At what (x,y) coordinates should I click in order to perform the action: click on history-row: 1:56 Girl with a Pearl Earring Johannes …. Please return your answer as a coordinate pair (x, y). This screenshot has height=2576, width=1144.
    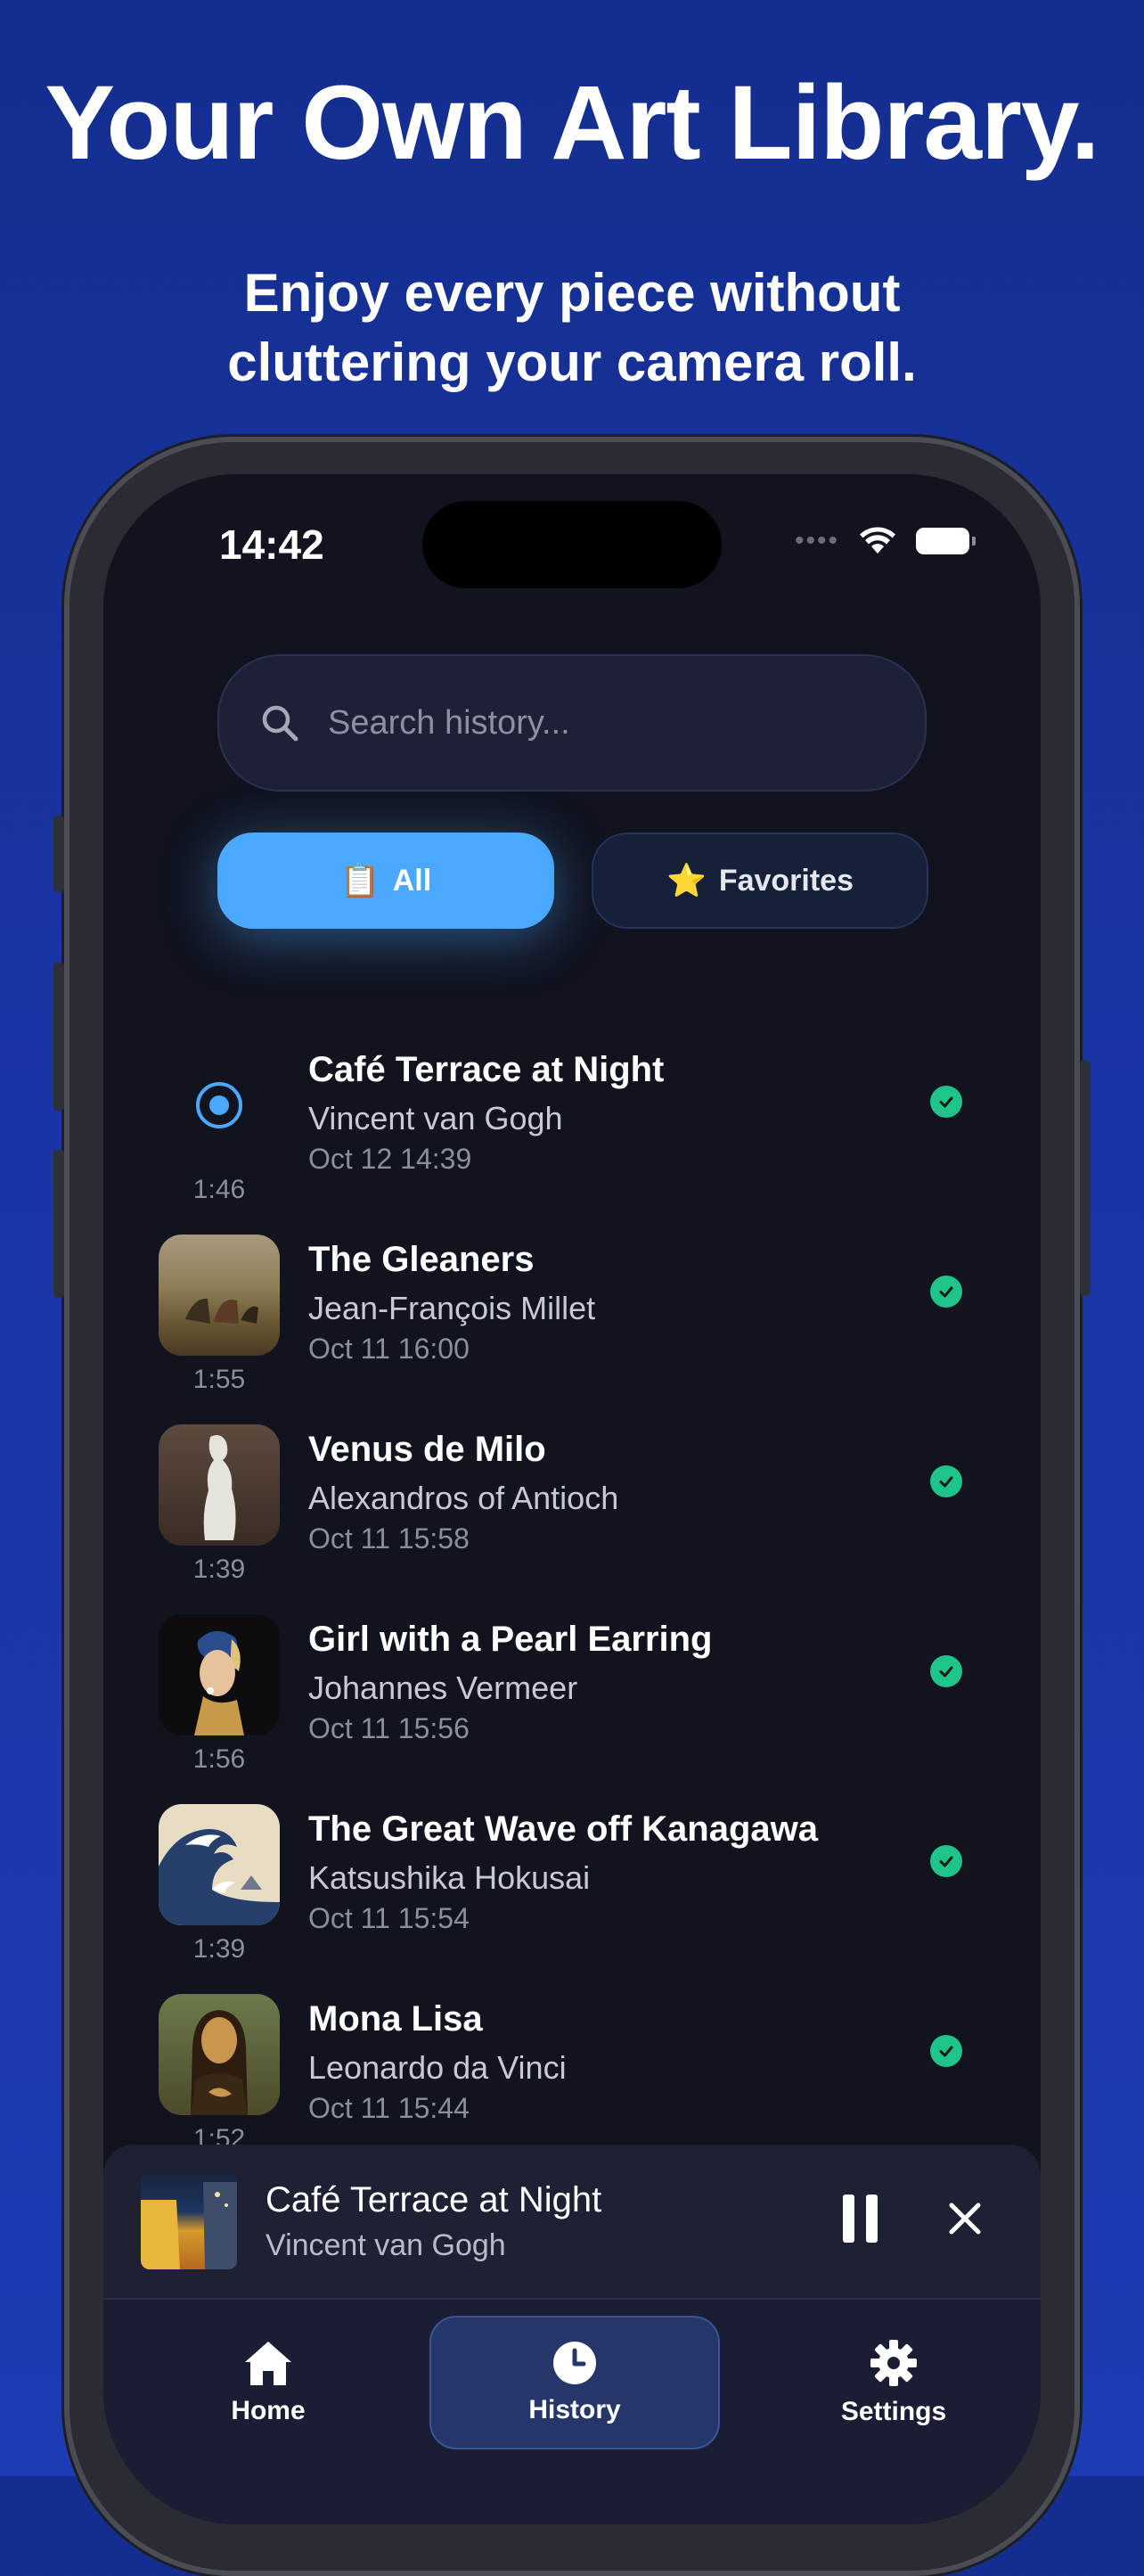
    Looking at the image, I should click on (572, 1709).